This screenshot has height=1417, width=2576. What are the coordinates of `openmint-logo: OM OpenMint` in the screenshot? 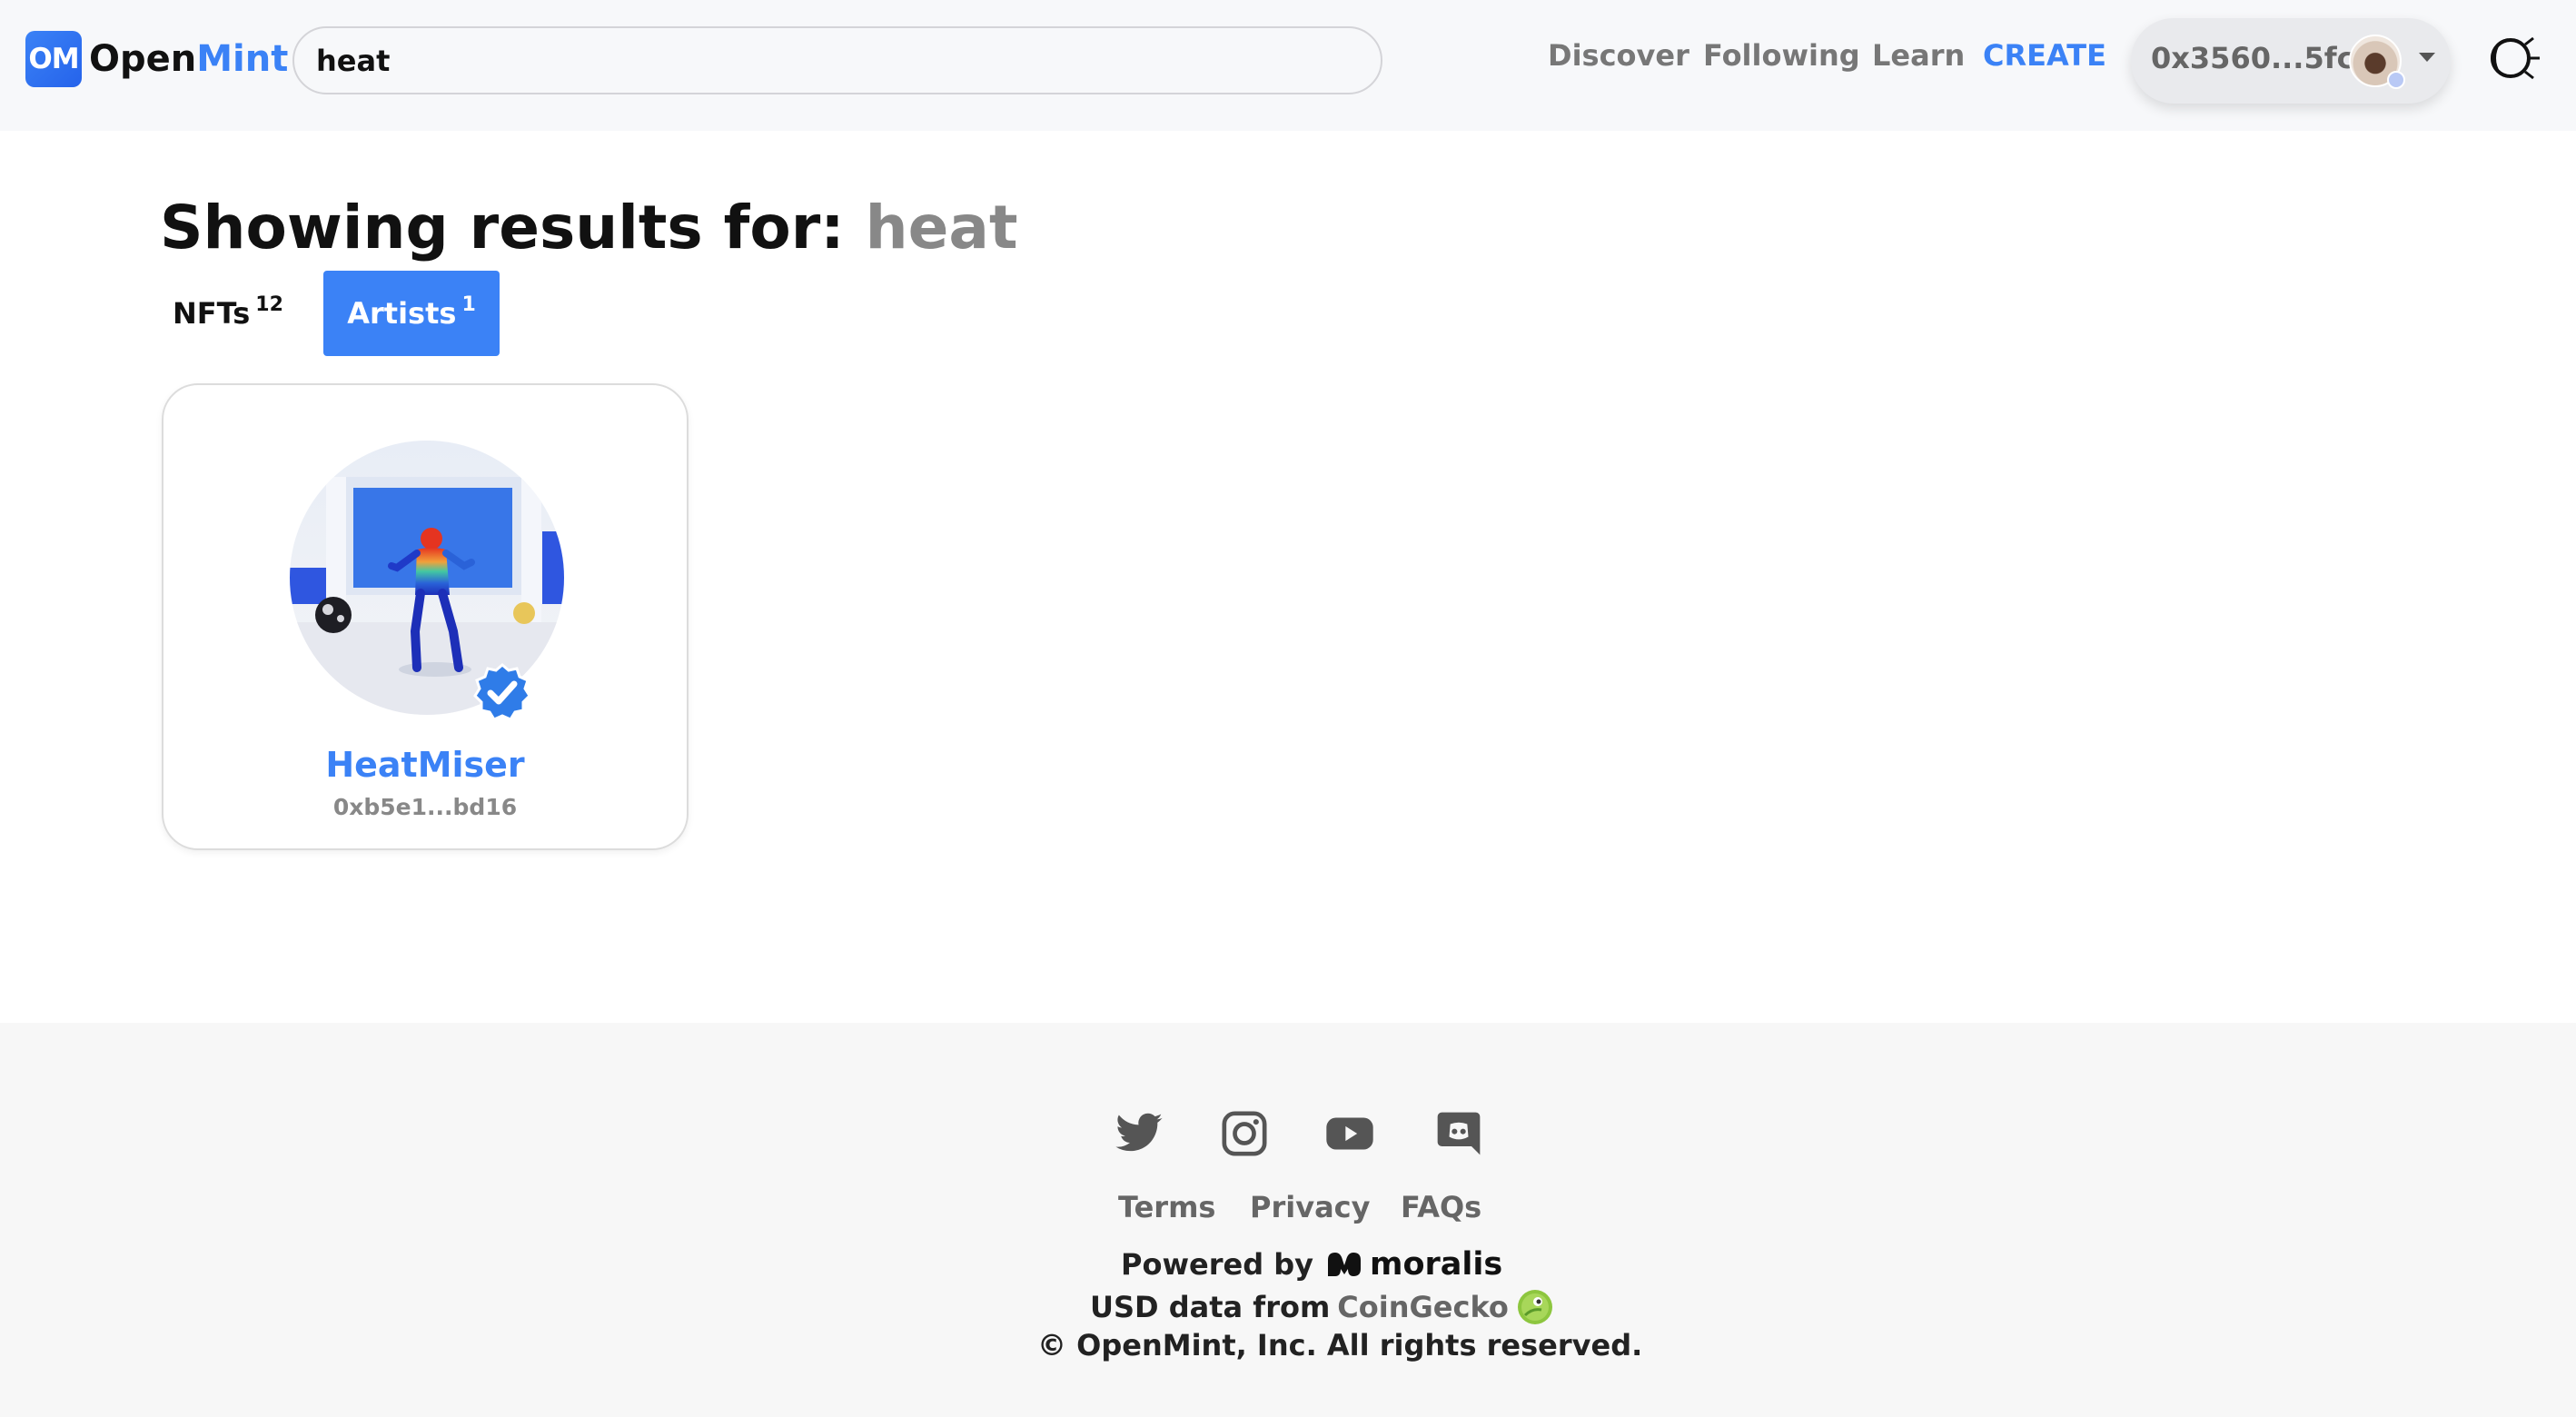 It's located at (156, 59).